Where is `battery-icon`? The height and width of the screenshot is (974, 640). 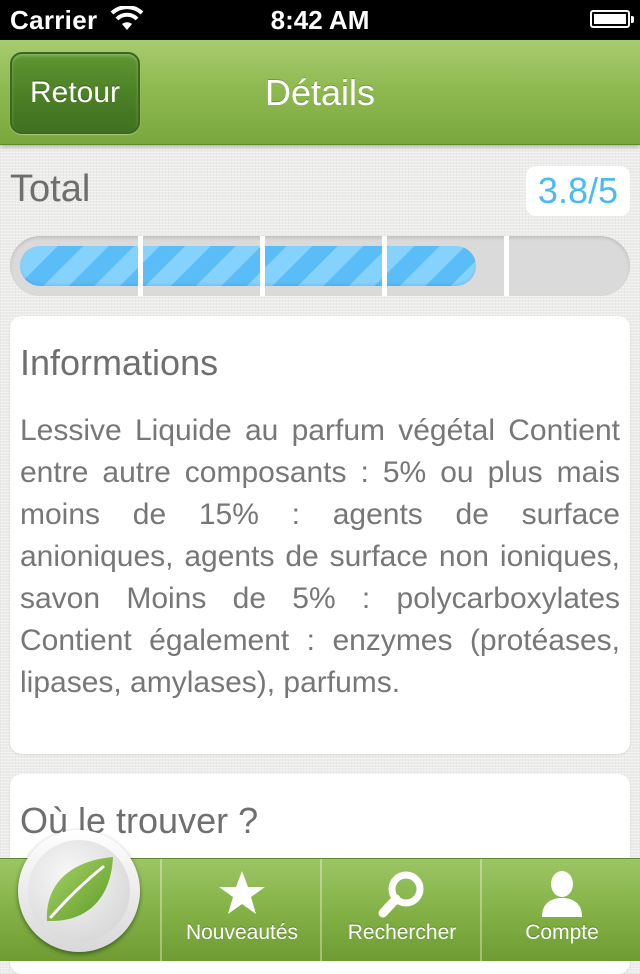
battery-icon is located at coordinates (612, 19).